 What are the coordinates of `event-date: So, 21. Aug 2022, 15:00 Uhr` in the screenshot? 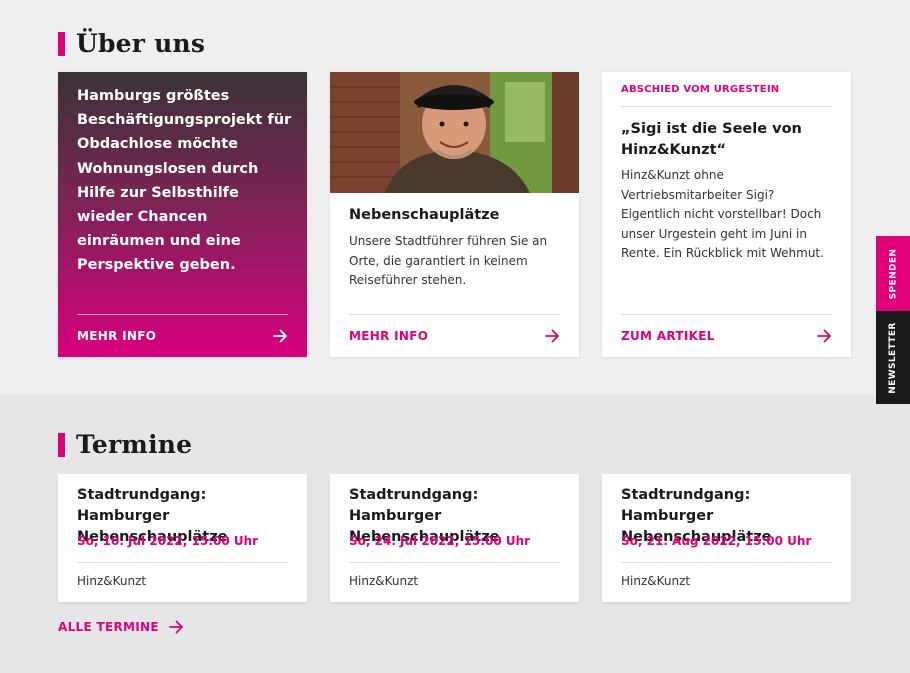 It's located at (716, 541).